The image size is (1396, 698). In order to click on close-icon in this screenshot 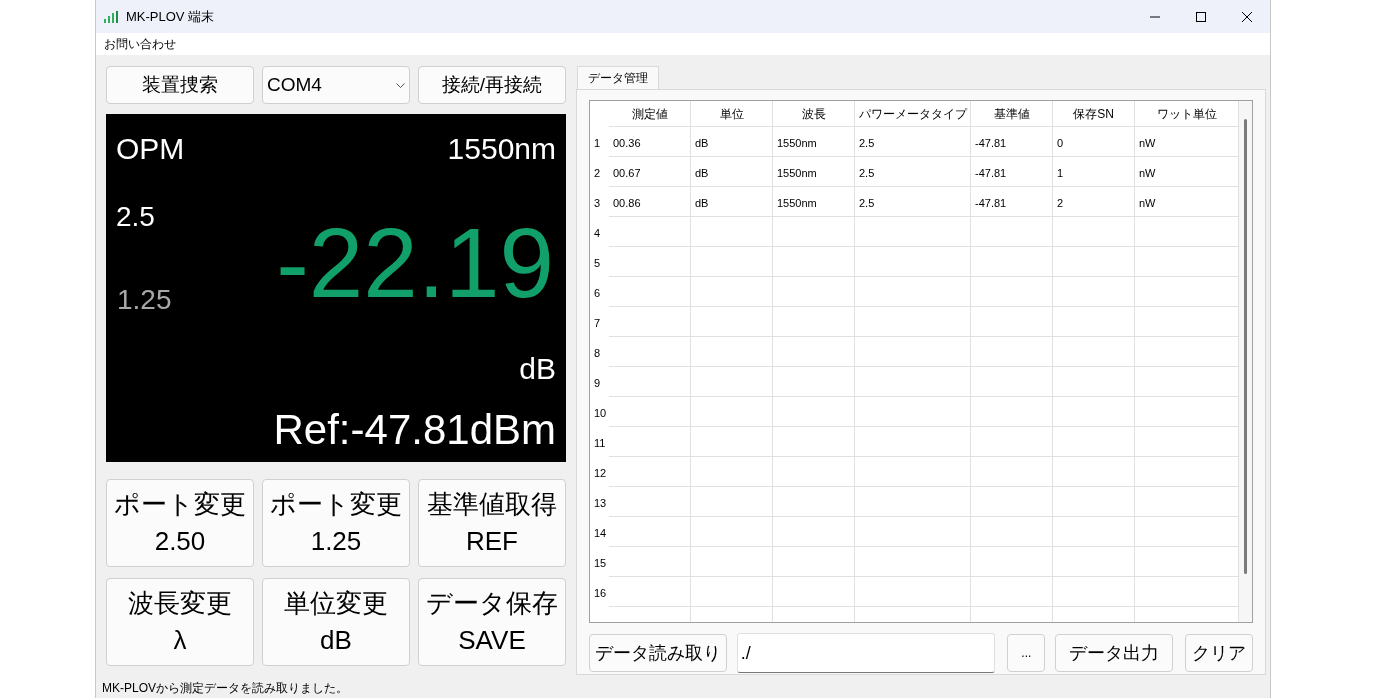, I will do `click(1247, 16)`.